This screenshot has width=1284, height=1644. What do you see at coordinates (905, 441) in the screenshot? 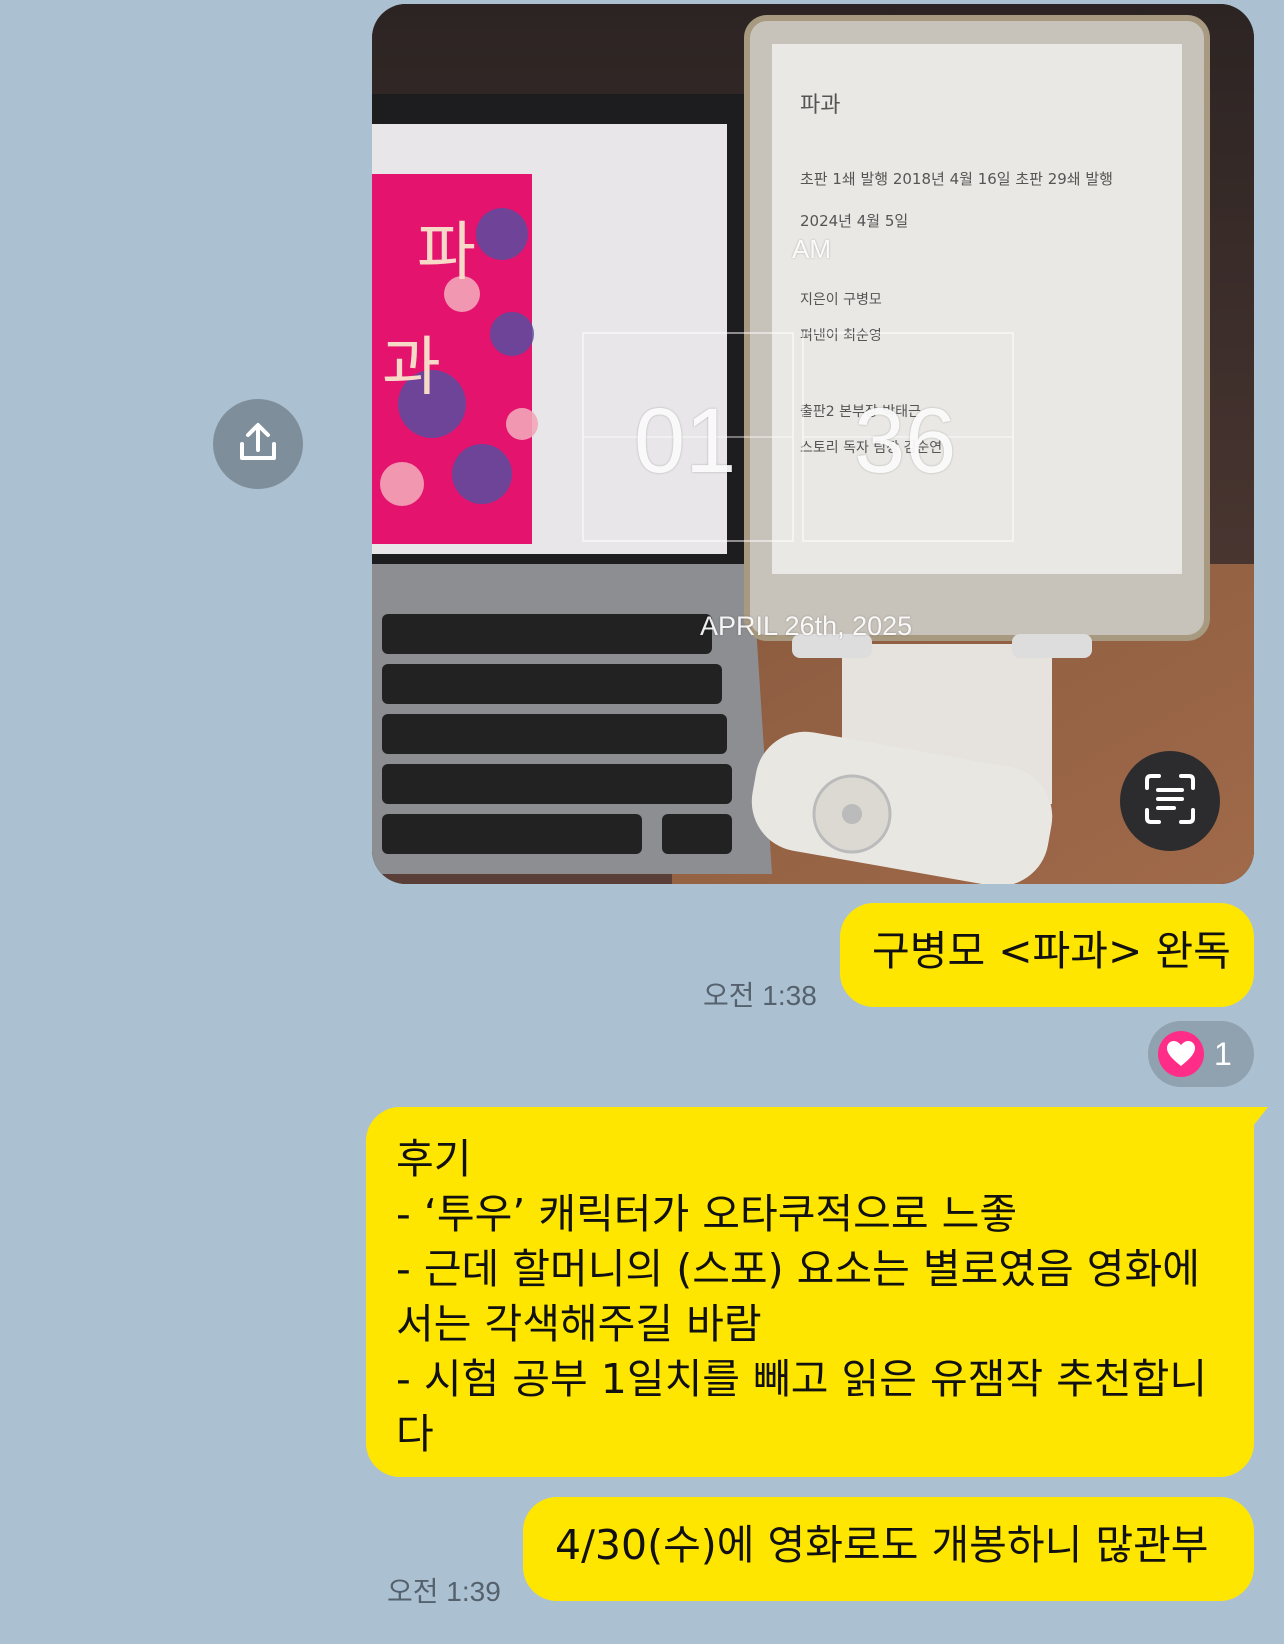
I see `clock-minute: 36` at bounding box center [905, 441].